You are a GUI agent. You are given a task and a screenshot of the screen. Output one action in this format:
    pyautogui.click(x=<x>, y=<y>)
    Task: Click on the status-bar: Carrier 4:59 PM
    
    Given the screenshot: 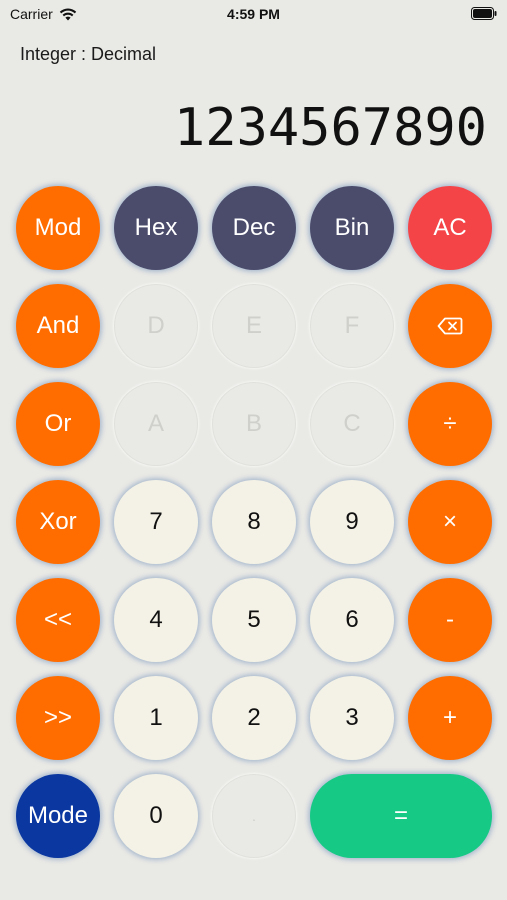 What is the action you would take?
    pyautogui.click(x=253, y=14)
    